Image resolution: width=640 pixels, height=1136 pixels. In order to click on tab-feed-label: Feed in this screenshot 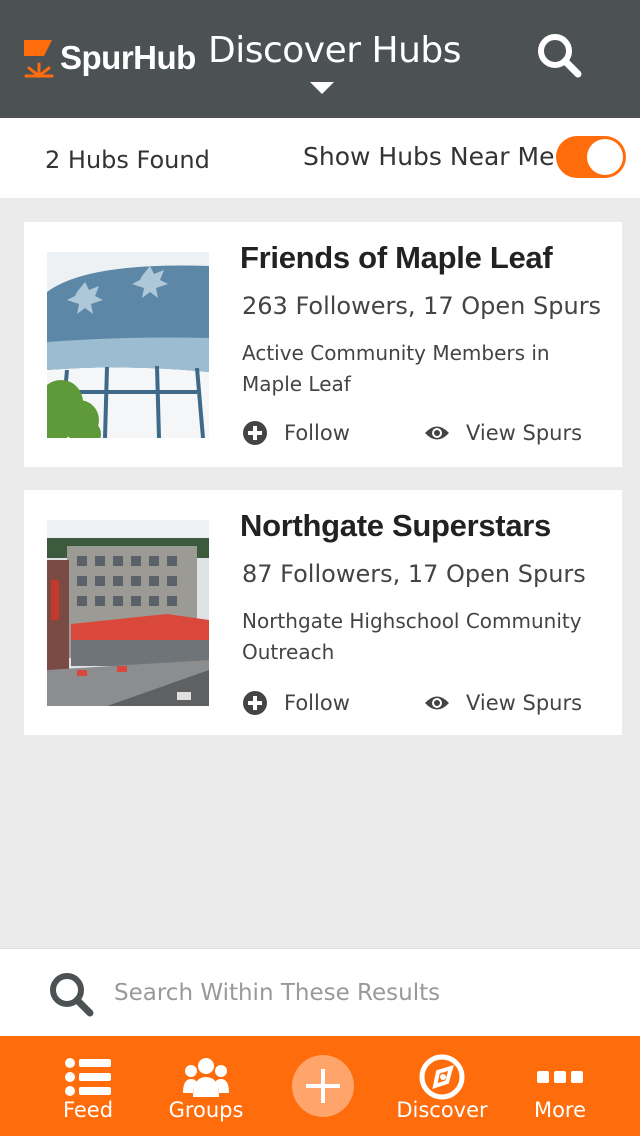, I will do `click(88, 1110)`.